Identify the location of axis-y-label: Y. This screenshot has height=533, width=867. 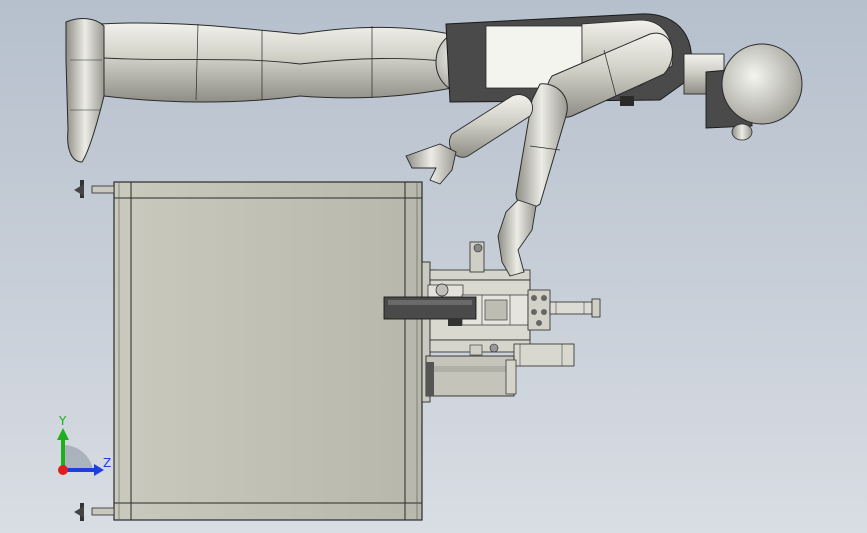
(63, 421).